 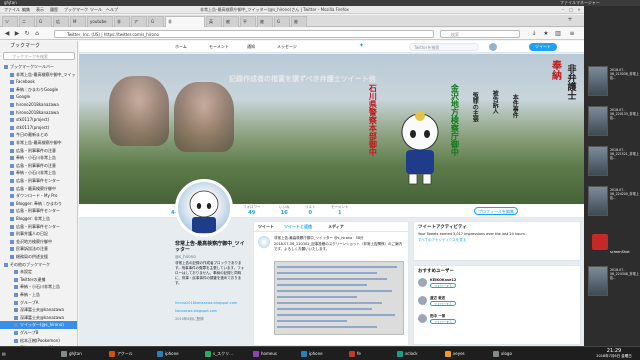 What do you see at coordinates (620, 252) in the screenshot?
I see `screenshot-label: screenShot` at bounding box center [620, 252].